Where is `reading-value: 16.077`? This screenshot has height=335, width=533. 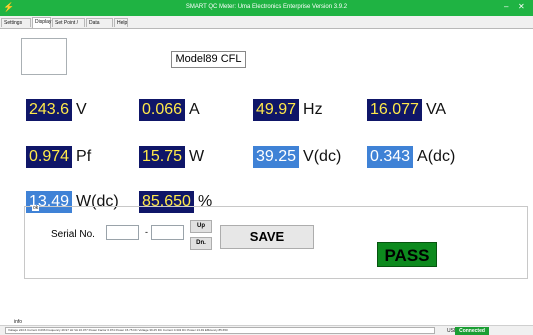
reading-value: 16.077 is located at coordinates (394, 110).